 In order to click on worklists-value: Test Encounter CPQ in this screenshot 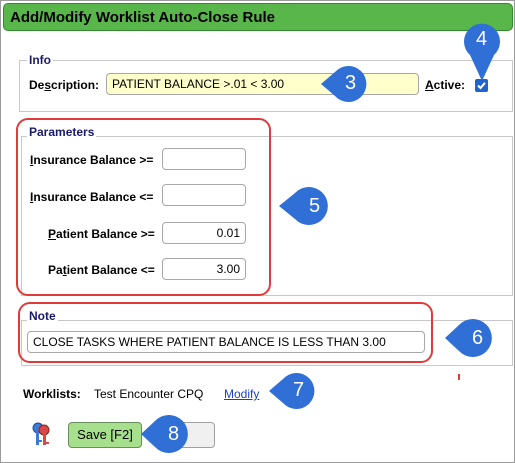, I will do `click(149, 394)`.